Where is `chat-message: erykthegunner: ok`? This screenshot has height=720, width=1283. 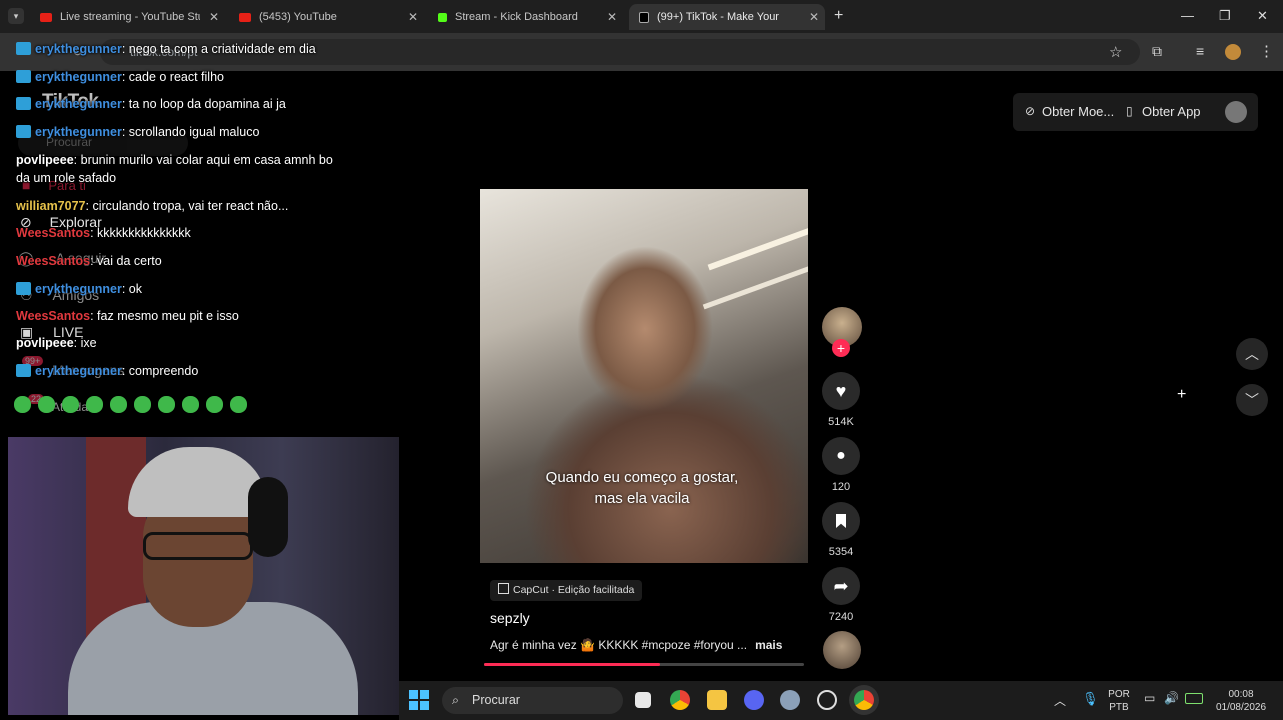 chat-message: erykthegunner: ok is located at coordinates (79, 289).